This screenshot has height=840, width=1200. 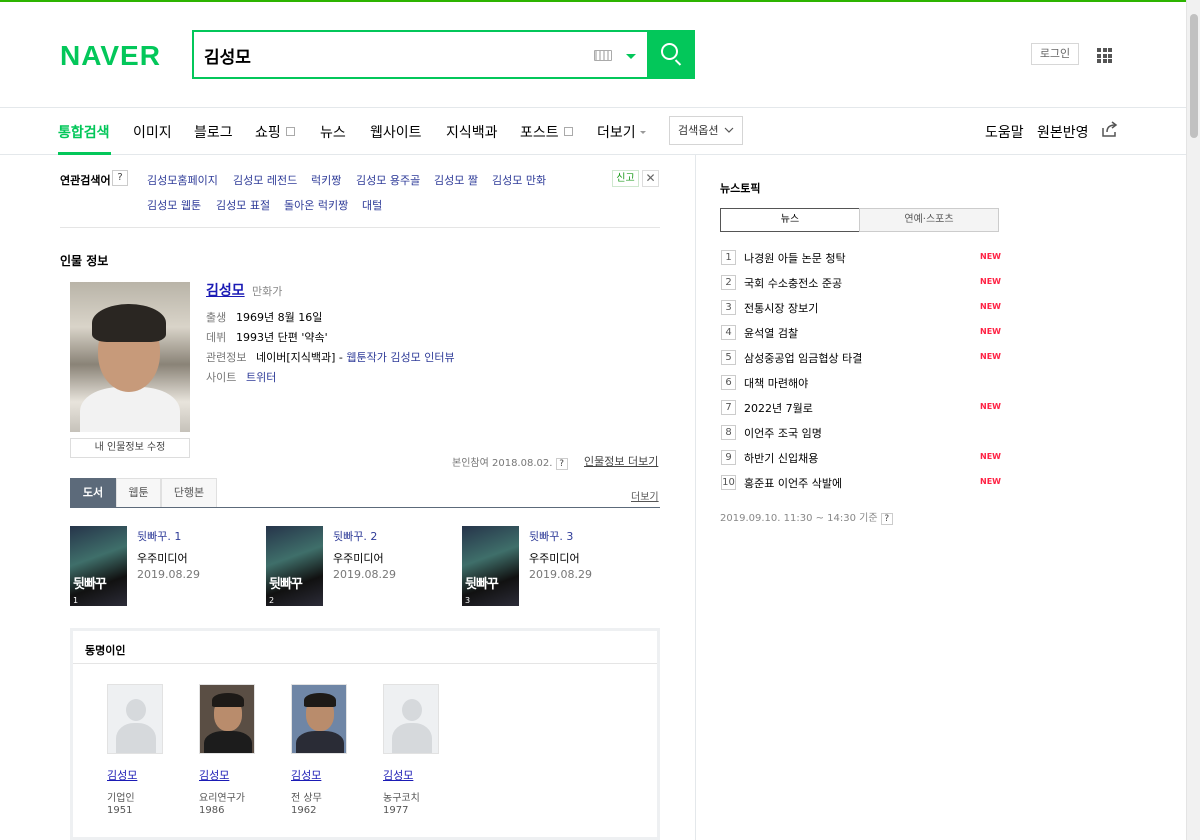 What do you see at coordinates (1194, 76) in the screenshot?
I see `scrollbar-thumb` at bounding box center [1194, 76].